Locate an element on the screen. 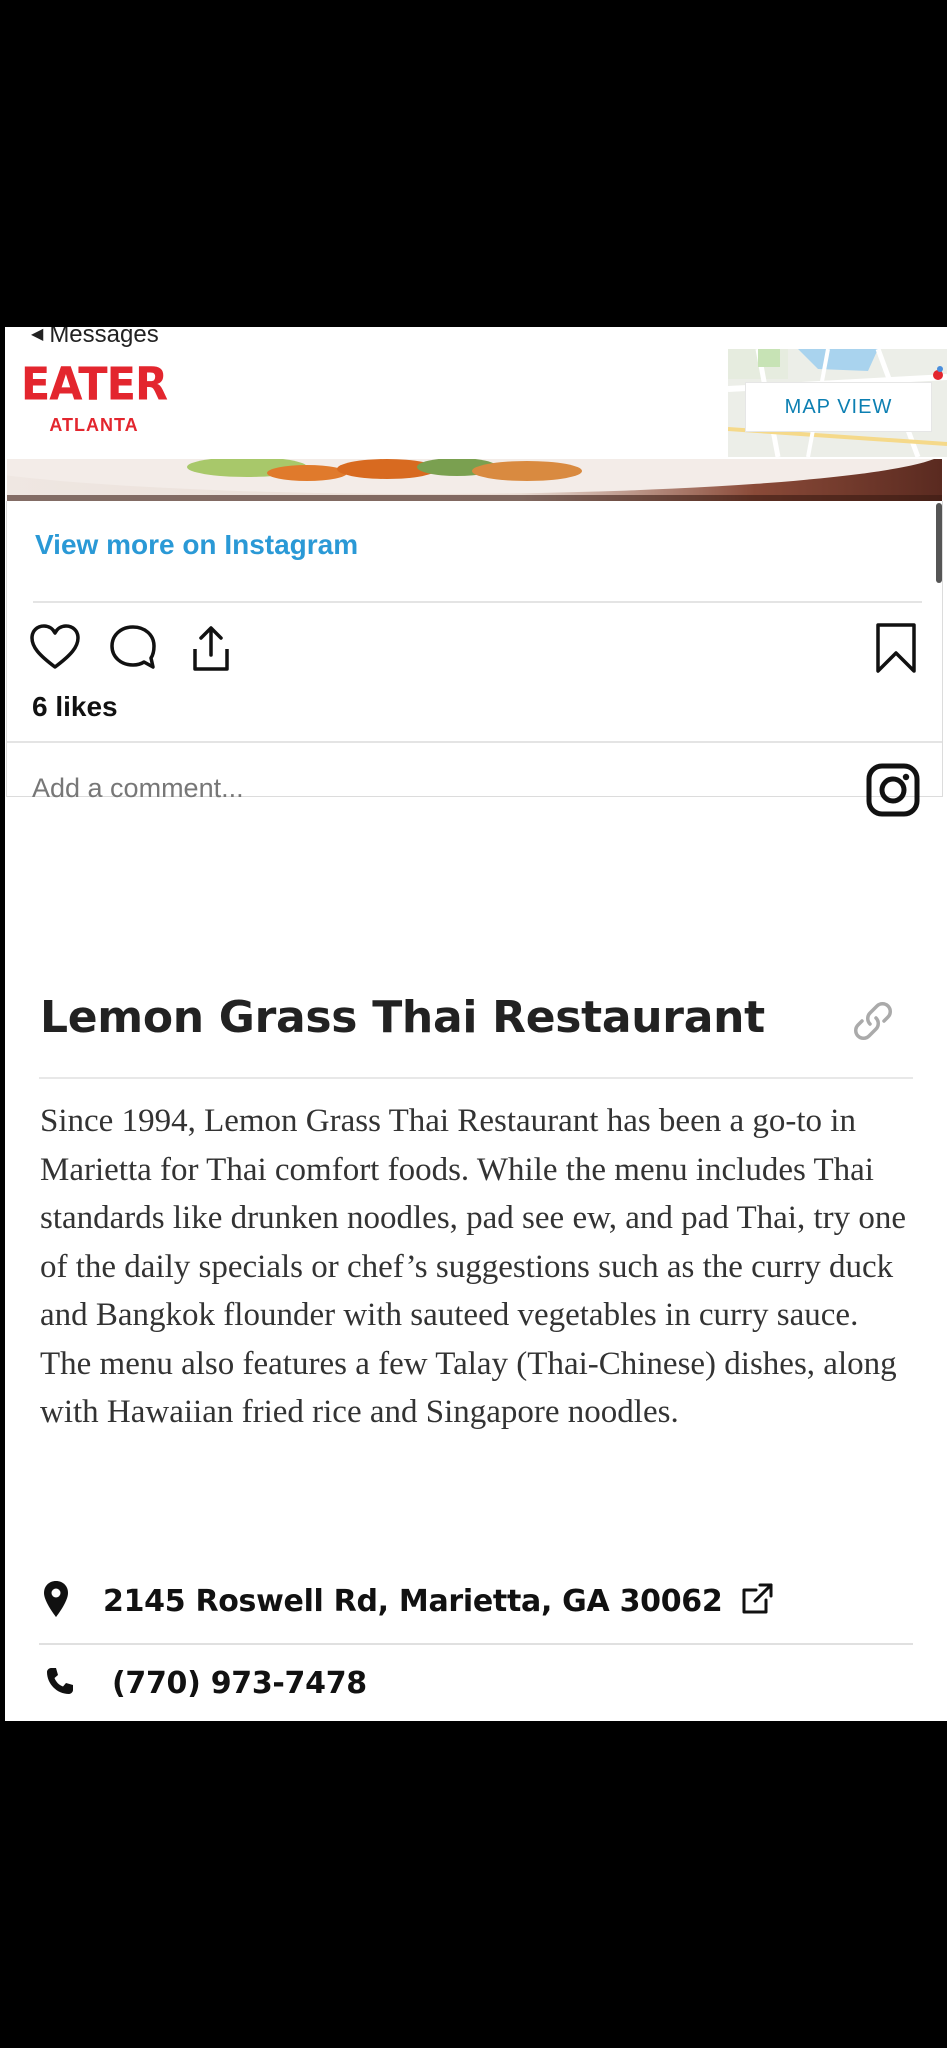  logo-city-text: ATLANTA is located at coordinates (94, 425).